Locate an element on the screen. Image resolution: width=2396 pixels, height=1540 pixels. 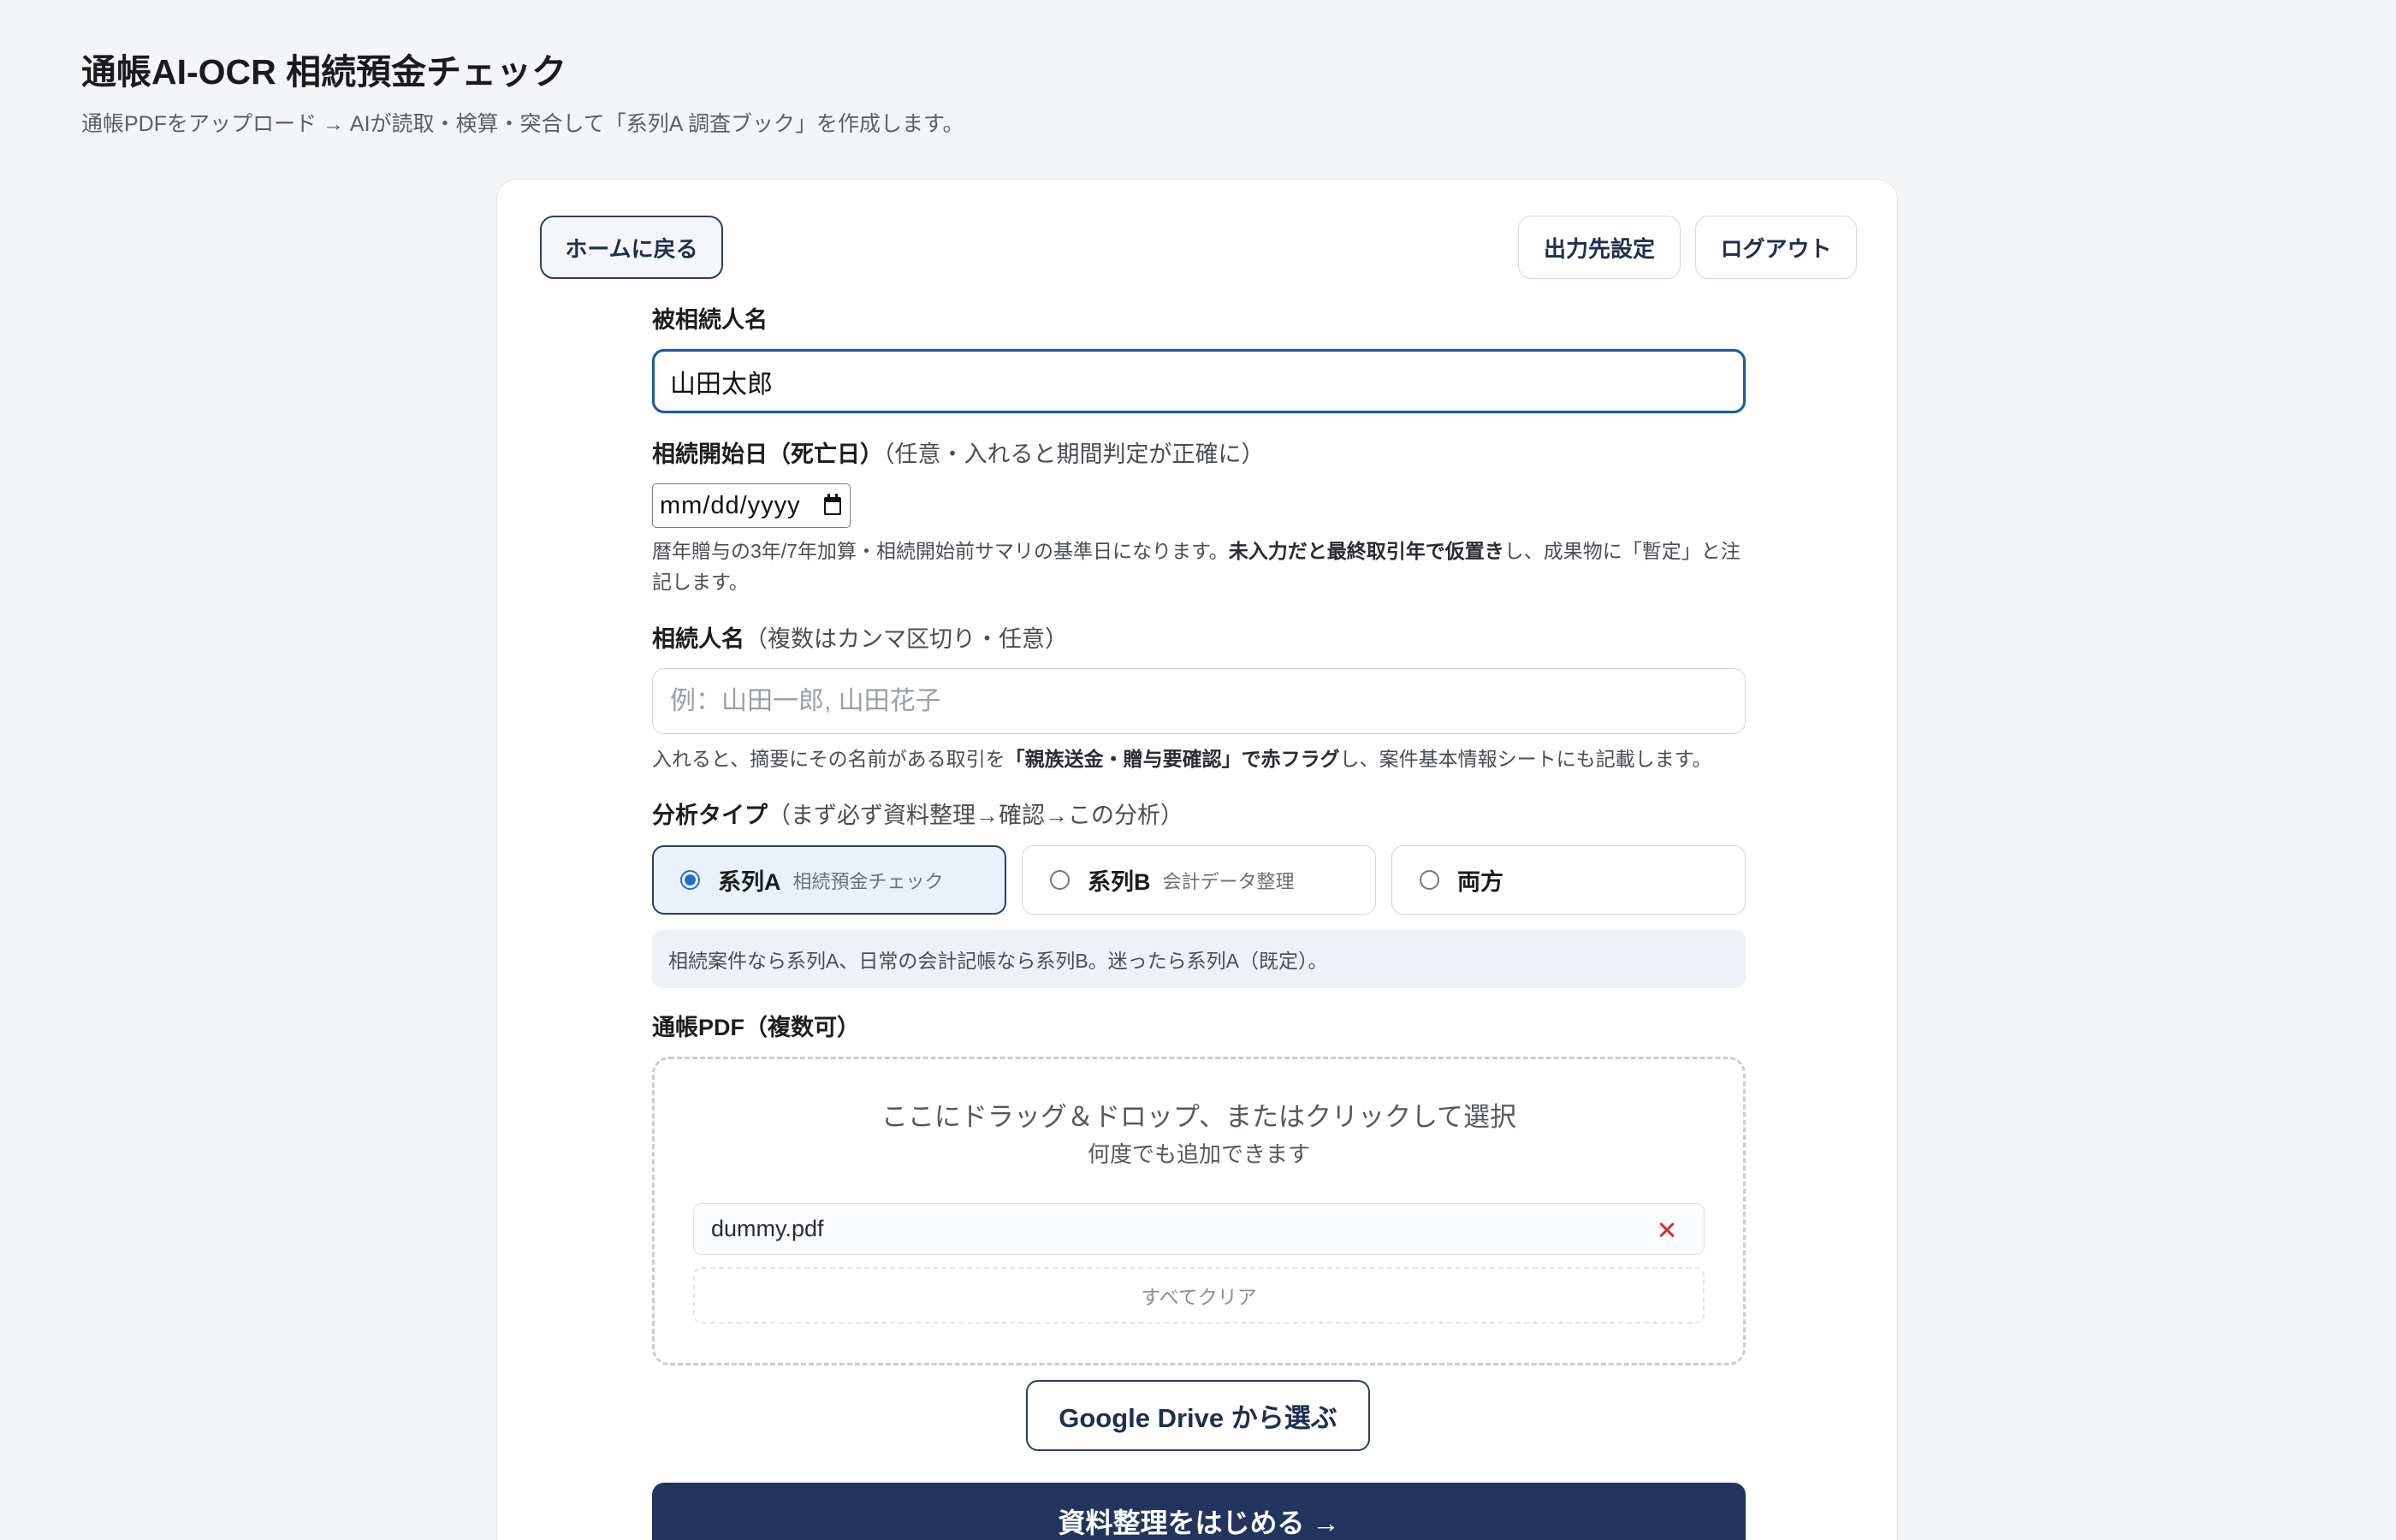
option-label: 系列A is located at coordinates (749, 882).